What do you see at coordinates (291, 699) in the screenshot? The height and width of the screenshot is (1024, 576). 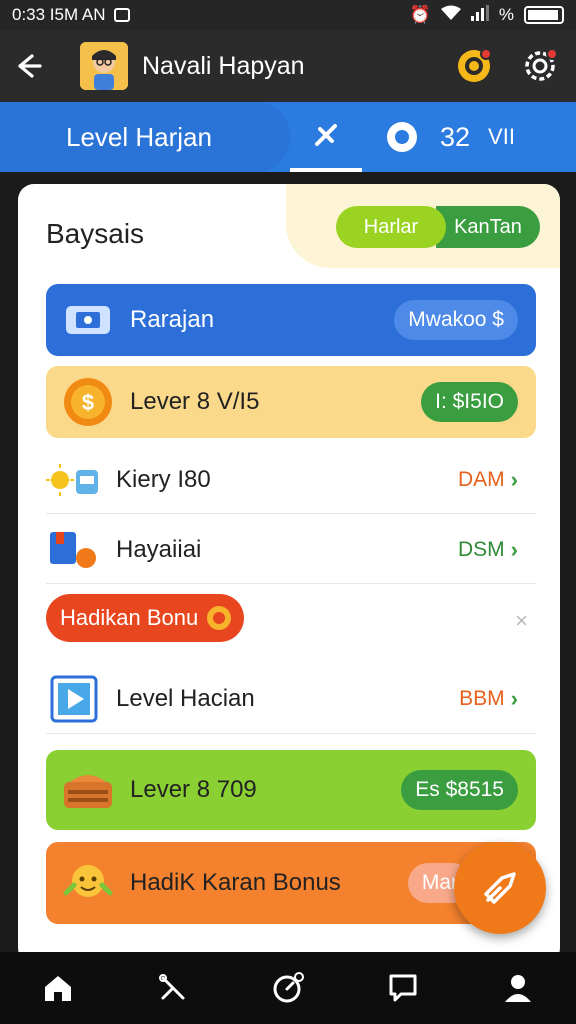 I see `list-item-level-hacian: Level Hacian BBM ›` at bounding box center [291, 699].